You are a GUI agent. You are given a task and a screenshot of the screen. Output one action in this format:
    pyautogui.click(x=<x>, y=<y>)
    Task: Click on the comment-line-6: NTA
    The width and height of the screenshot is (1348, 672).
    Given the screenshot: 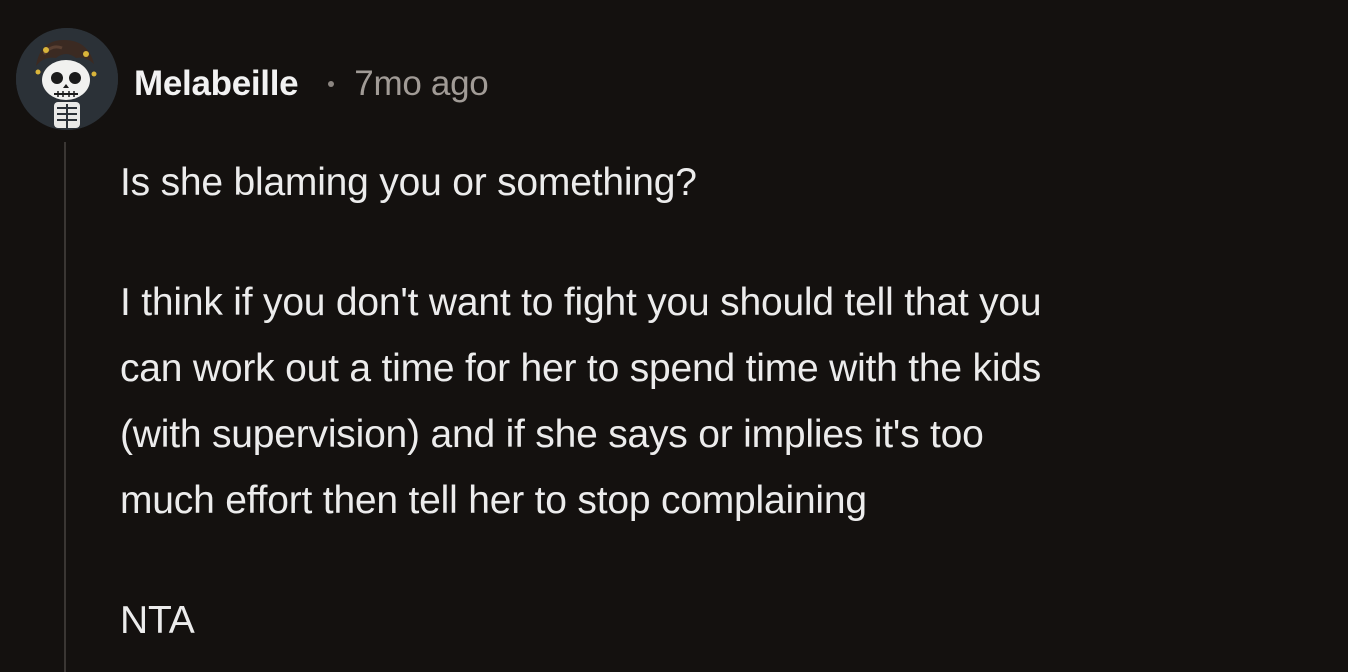 What is the action you would take?
    pyautogui.click(x=157, y=620)
    